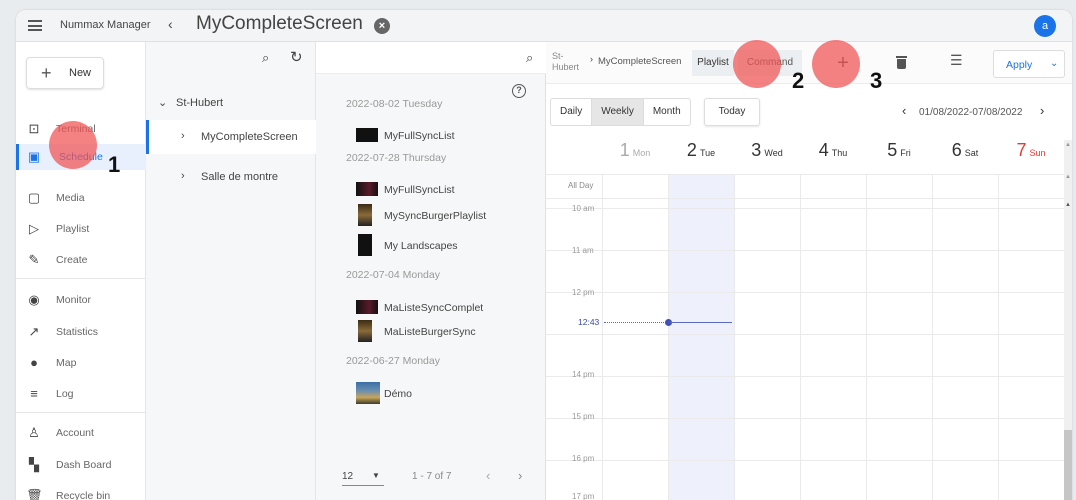 The height and width of the screenshot is (500, 1076). I want to click on trending-icon: ↗, so click(34, 331).